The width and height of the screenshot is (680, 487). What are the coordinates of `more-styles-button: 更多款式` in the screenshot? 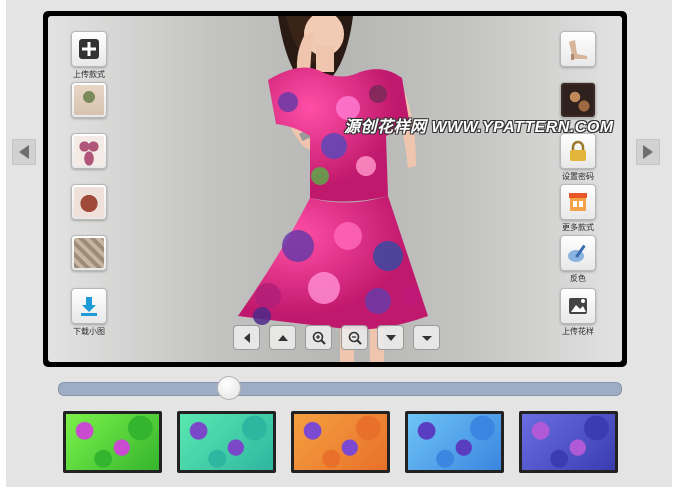 It's located at (578, 208).